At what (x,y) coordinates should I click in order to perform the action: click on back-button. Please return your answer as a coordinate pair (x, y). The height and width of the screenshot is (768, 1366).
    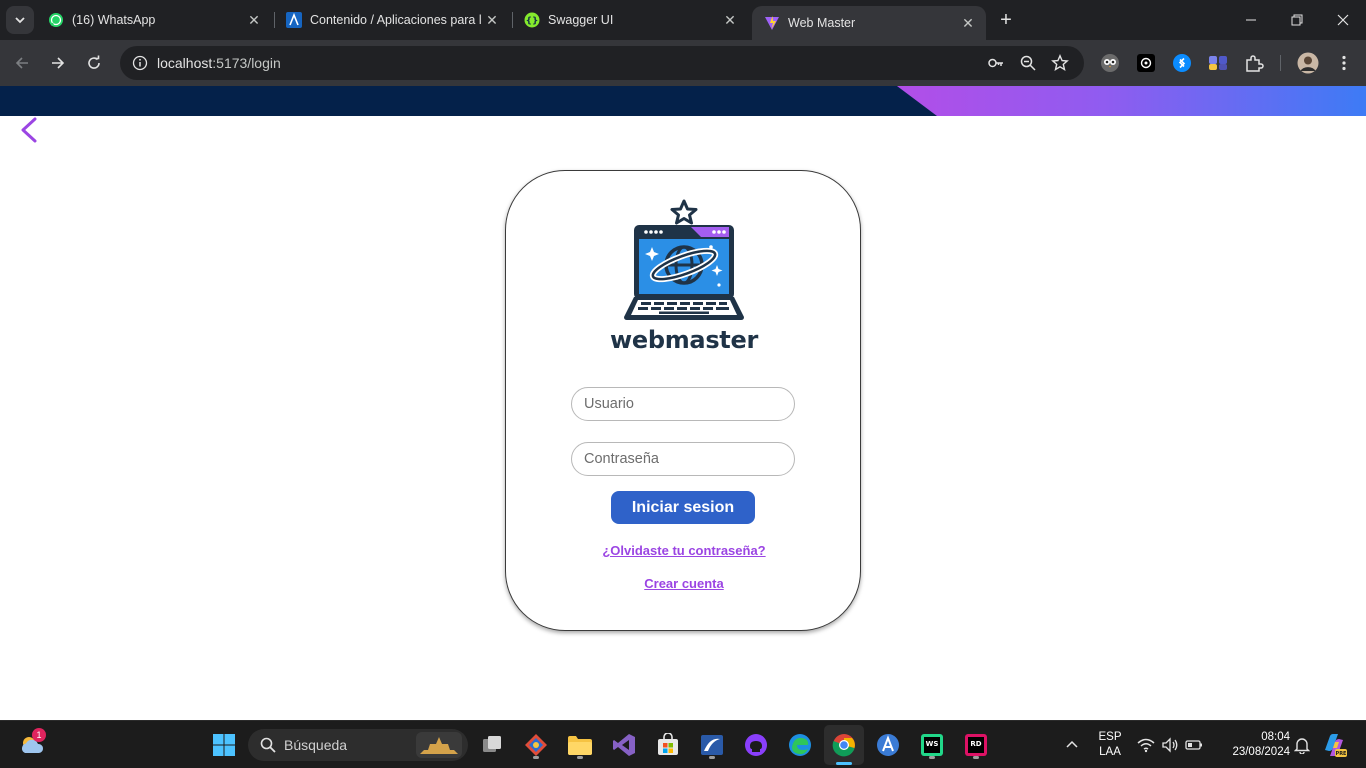
    Looking at the image, I should click on (22, 63).